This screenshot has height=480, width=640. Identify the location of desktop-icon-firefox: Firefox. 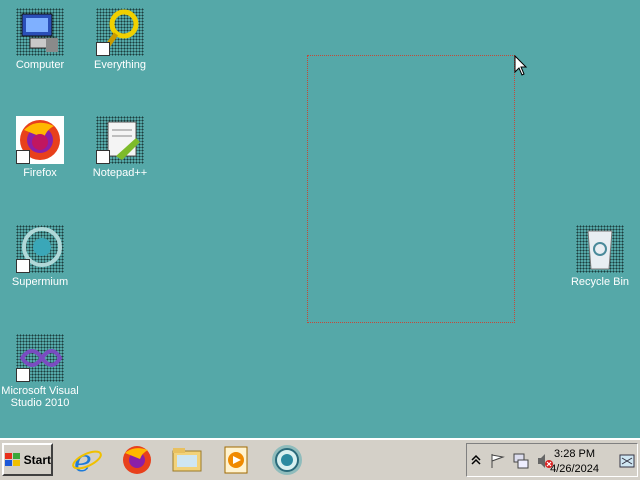
(40, 147).